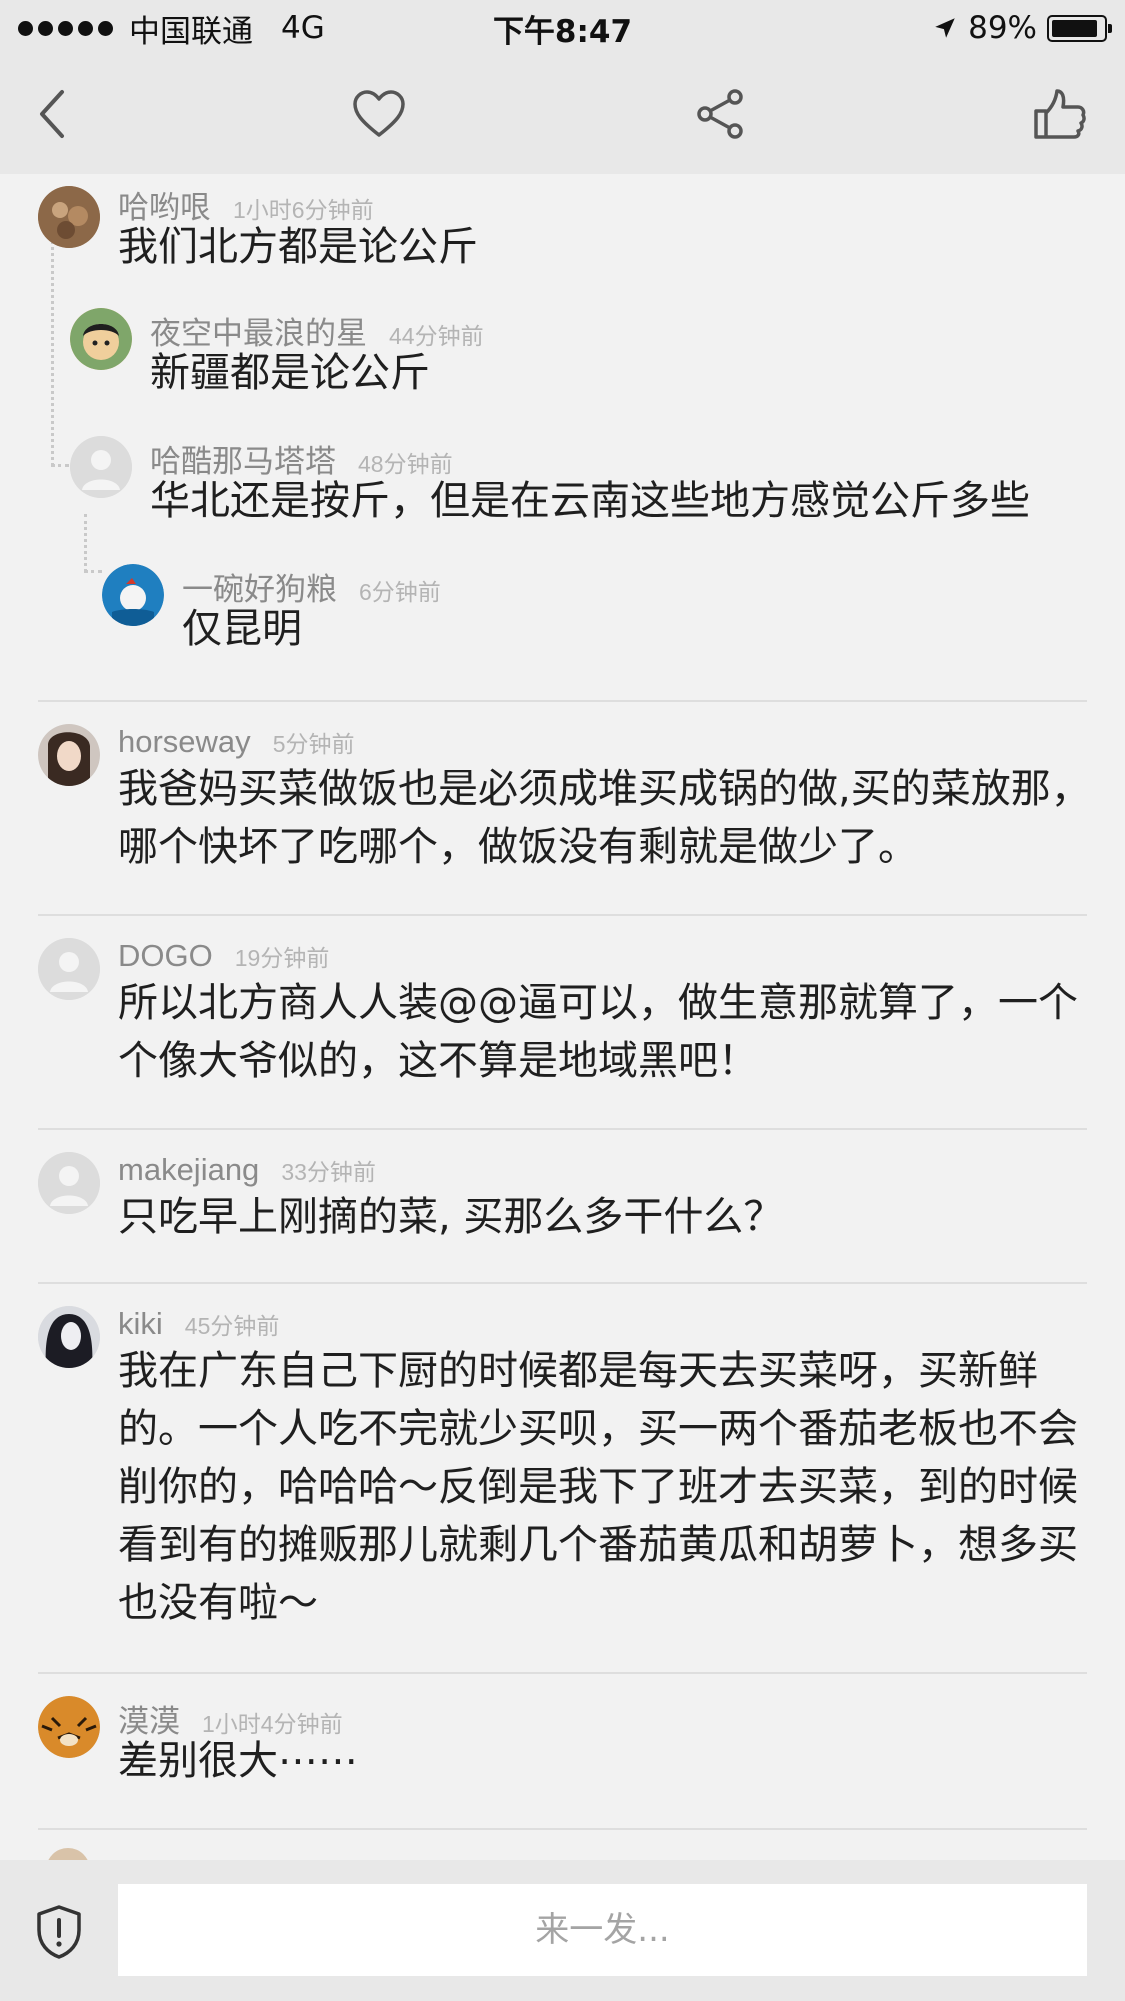  What do you see at coordinates (188, 1170) in the screenshot?
I see `comment-username: makejiang` at bounding box center [188, 1170].